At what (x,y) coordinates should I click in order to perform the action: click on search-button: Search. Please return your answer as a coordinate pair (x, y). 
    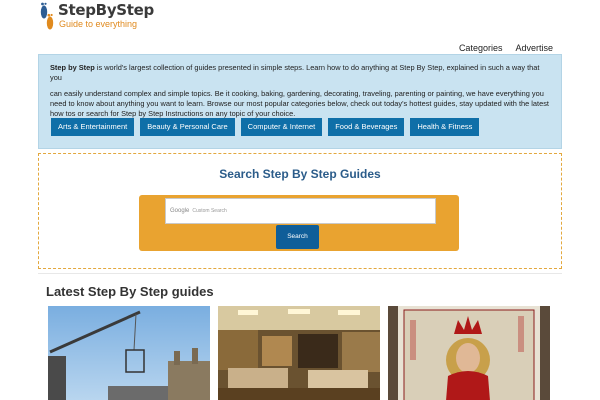
    Looking at the image, I should click on (297, 237).